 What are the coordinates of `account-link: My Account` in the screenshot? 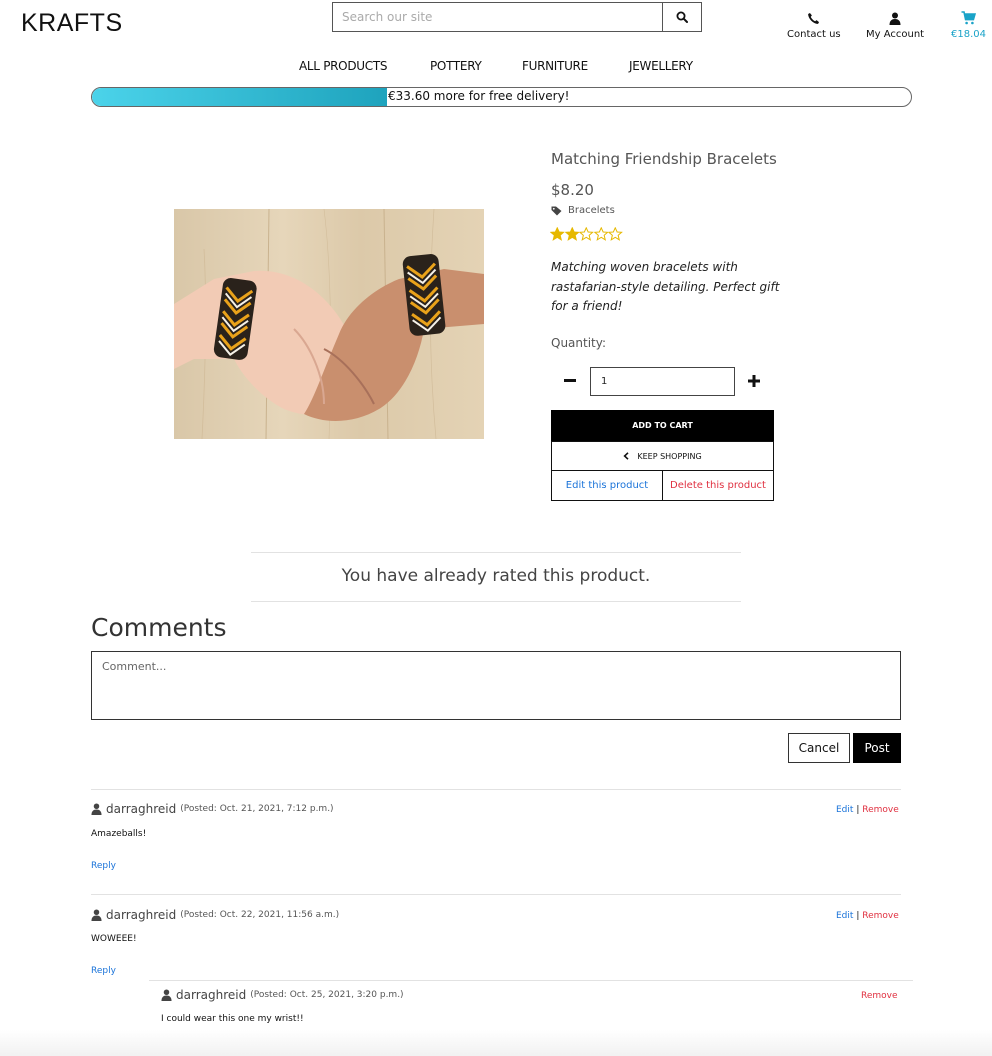 It's located at (895, 25).